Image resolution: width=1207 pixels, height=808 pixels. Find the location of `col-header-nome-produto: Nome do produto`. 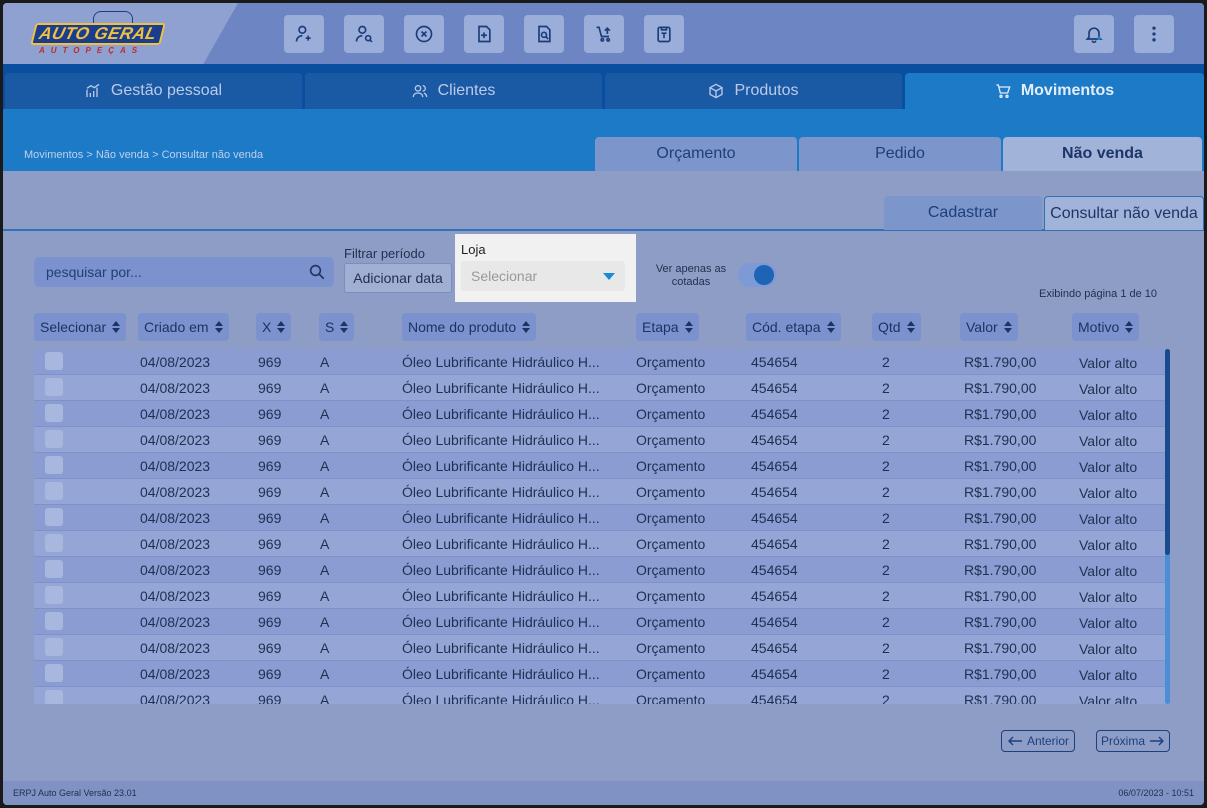

col-header-nome-produto: Nome do produto is located at coordinates (469, 327).